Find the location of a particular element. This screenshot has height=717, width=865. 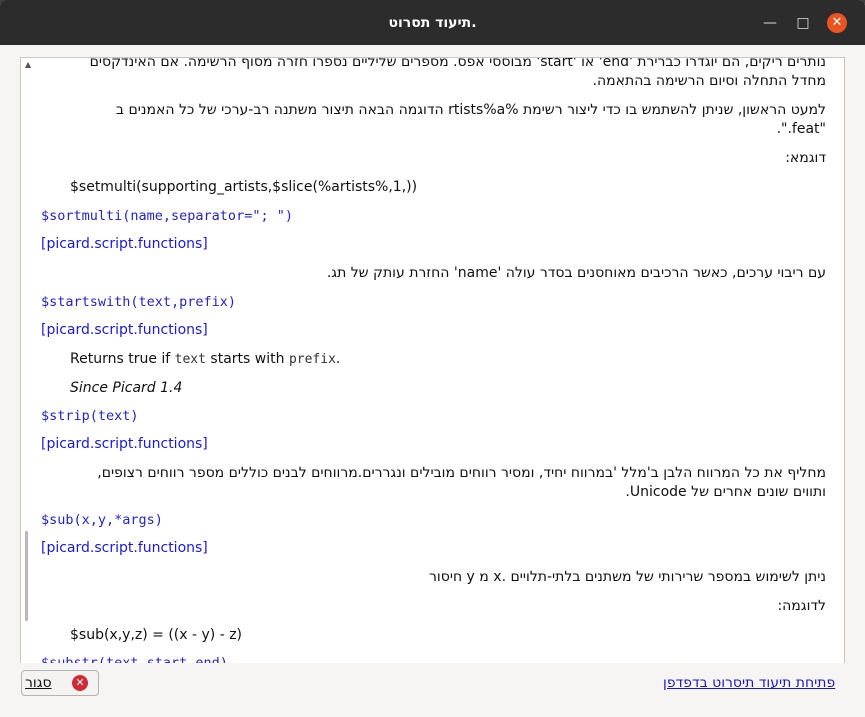

close-icon: ✕ is located at coordinates (80, 683).